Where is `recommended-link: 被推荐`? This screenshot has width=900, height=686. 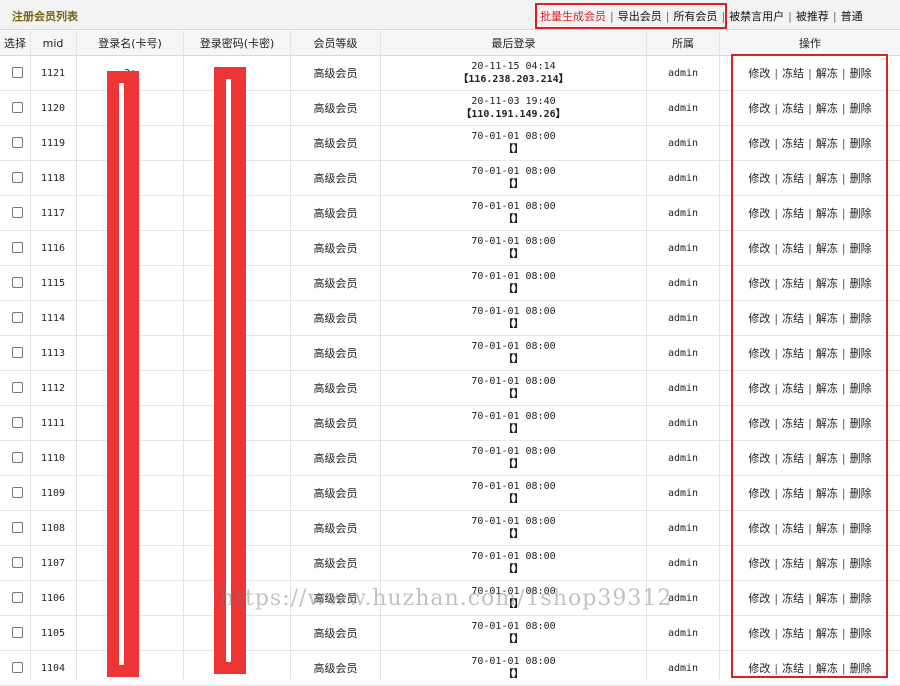
recommended-link: 被推荐 is located at coordinates (812, 16).